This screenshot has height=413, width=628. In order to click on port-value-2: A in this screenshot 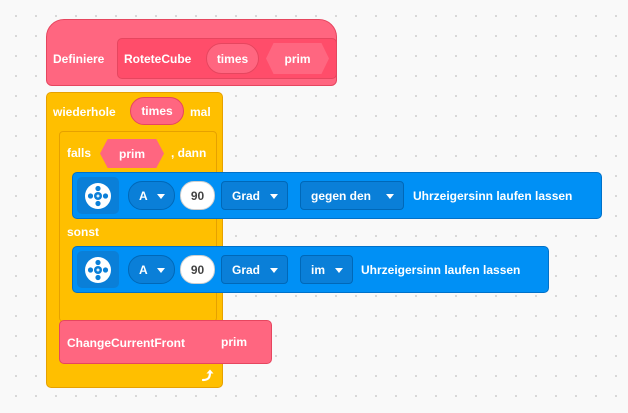, I will do `click(143, 269)`.